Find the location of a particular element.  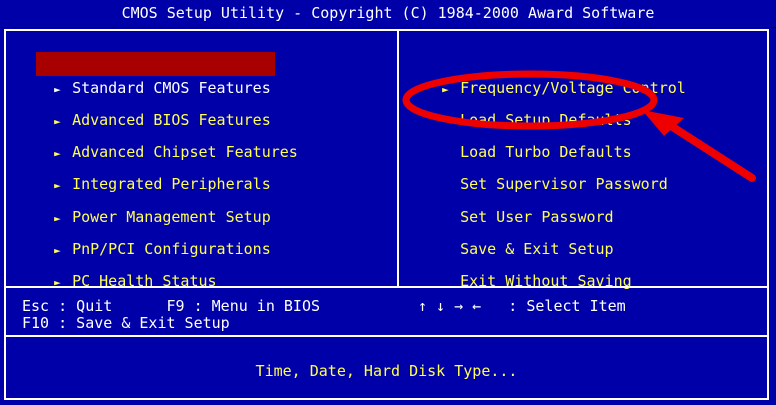

menu-item-integrated-peripherals: ► Integrated Peripherals is located at coordinates (153, 170).